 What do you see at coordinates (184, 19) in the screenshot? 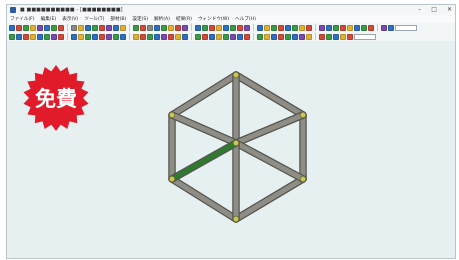
I see `menu-item: 結果(R)` at bounding box center [184, 19].